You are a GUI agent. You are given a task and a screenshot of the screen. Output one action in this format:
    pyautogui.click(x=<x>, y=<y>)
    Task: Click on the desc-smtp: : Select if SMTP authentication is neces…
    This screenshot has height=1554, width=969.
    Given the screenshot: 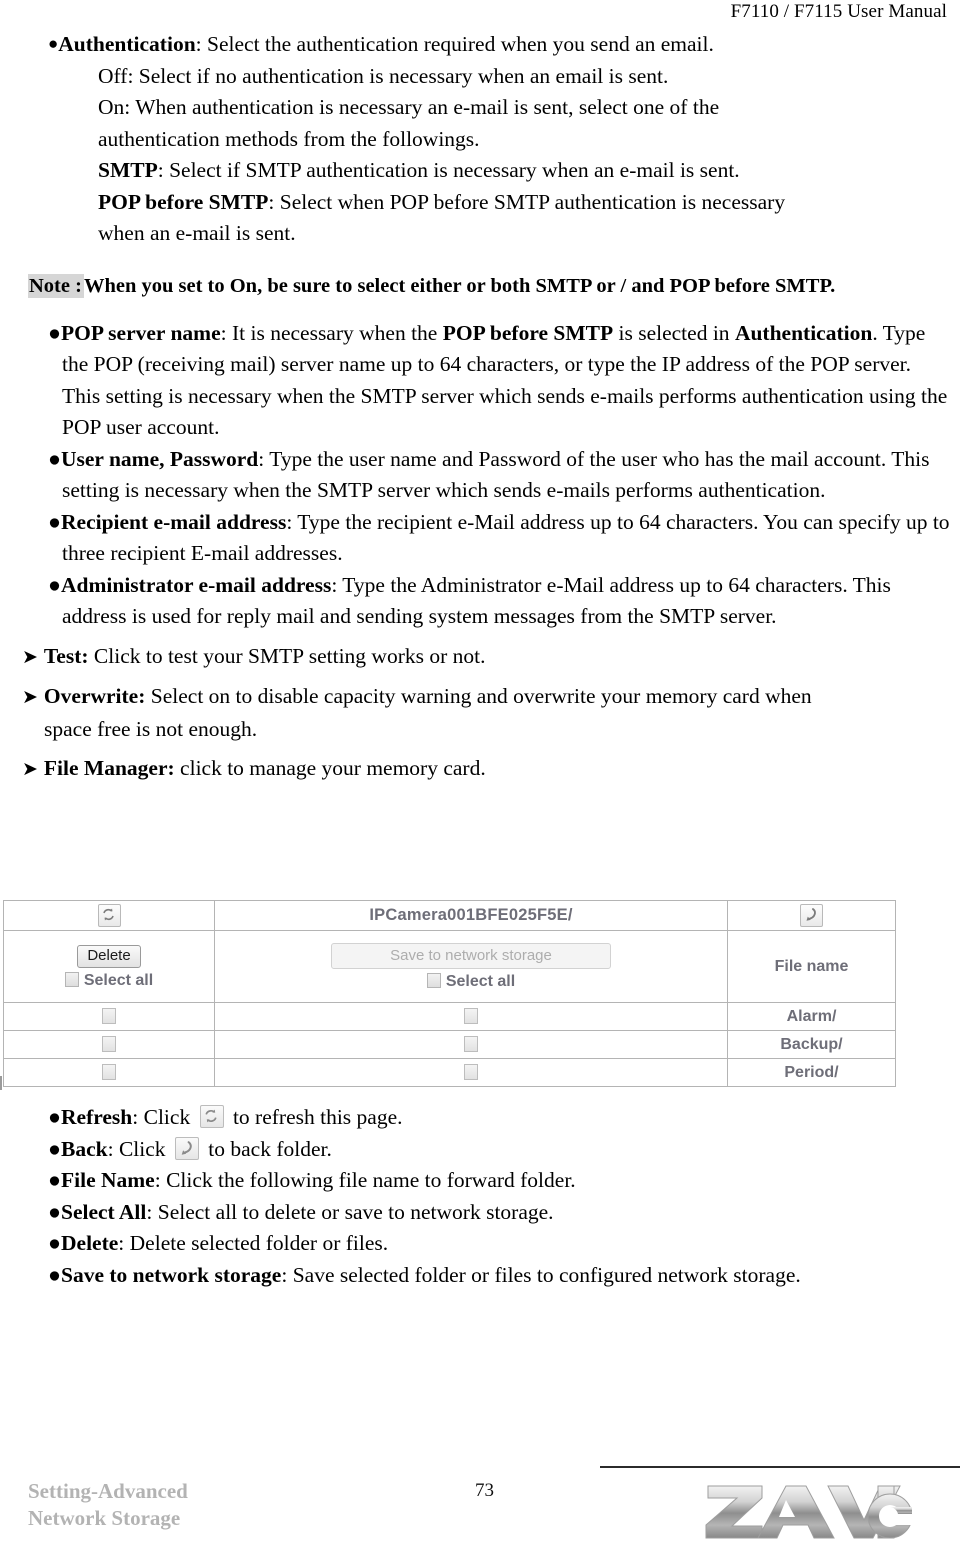 What is the action you would take?
    pyautogui.click(x=448, y=170)
    